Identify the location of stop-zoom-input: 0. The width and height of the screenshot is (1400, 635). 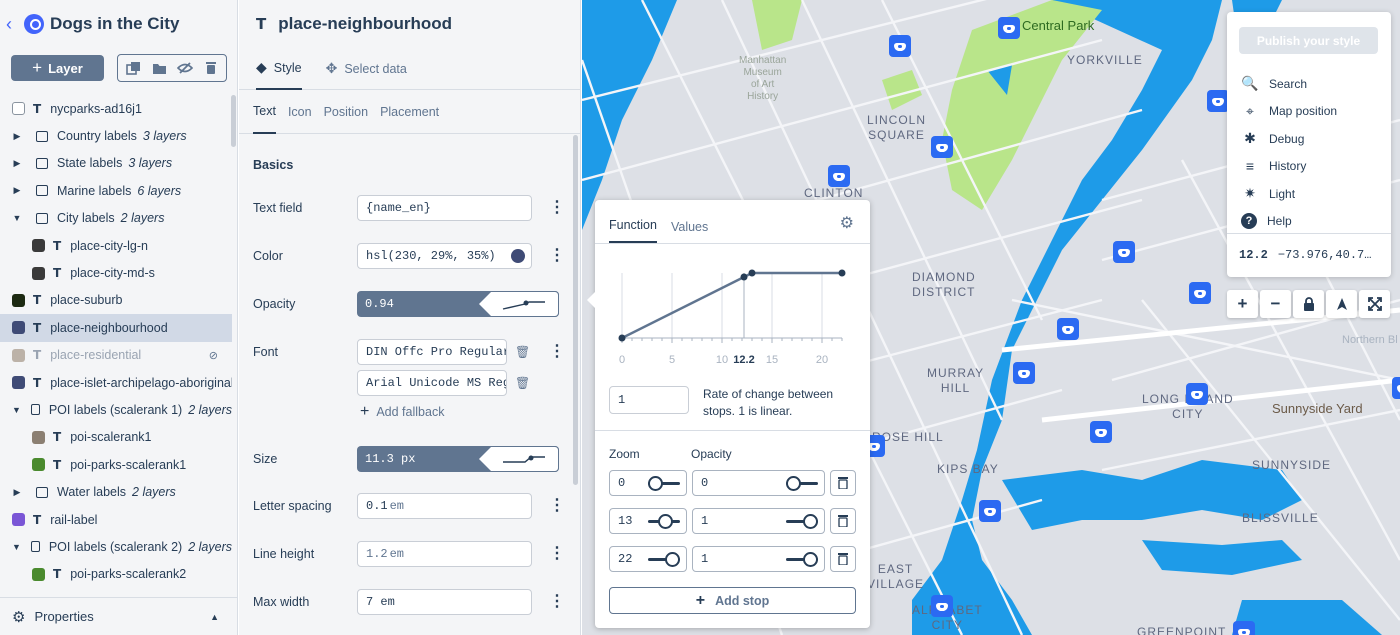
(648, 483).